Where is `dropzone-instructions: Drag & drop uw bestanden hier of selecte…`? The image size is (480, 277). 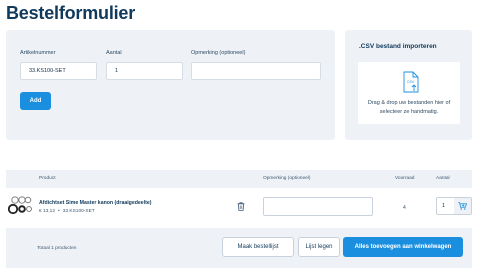 dropzone-instructions: Drag & drop uw bestanden hier of selecte… is located at coordinates (409, 108).